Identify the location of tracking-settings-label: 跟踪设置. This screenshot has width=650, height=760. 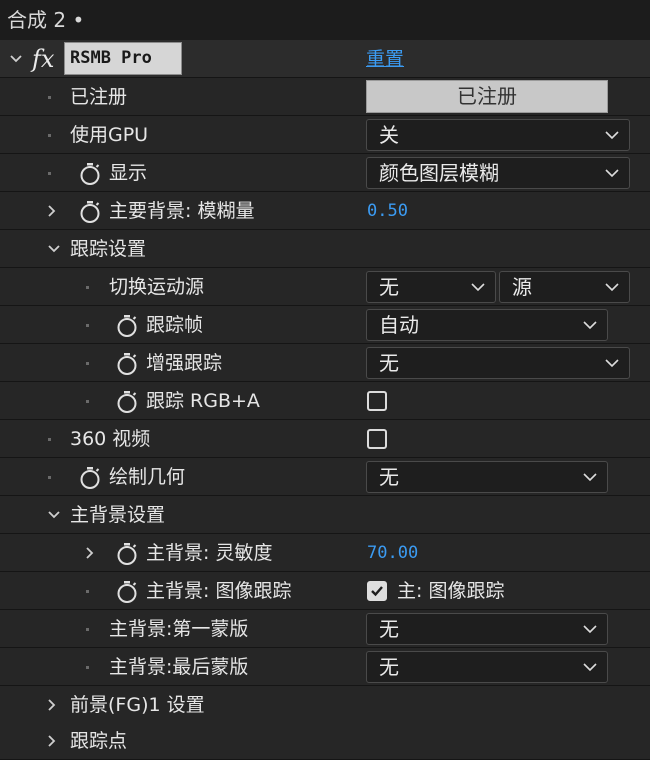
(108, 249).